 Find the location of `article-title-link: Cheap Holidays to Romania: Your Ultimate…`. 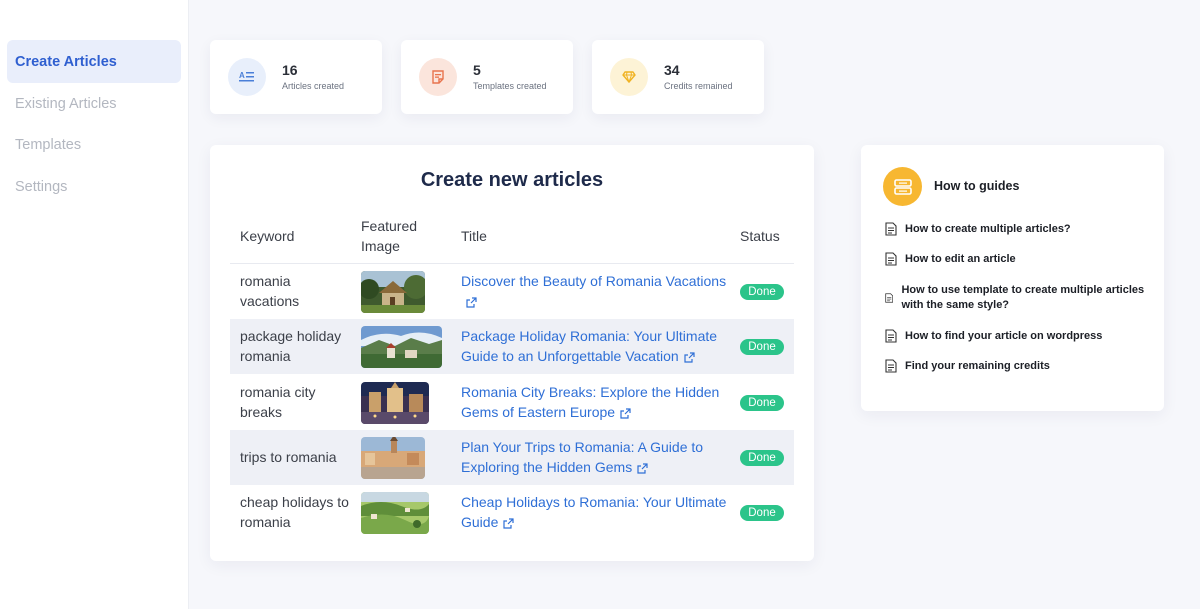

article-title-link: Cheap Holidays to Romania: Your Ultimate… is located at coordinates (596, 512).